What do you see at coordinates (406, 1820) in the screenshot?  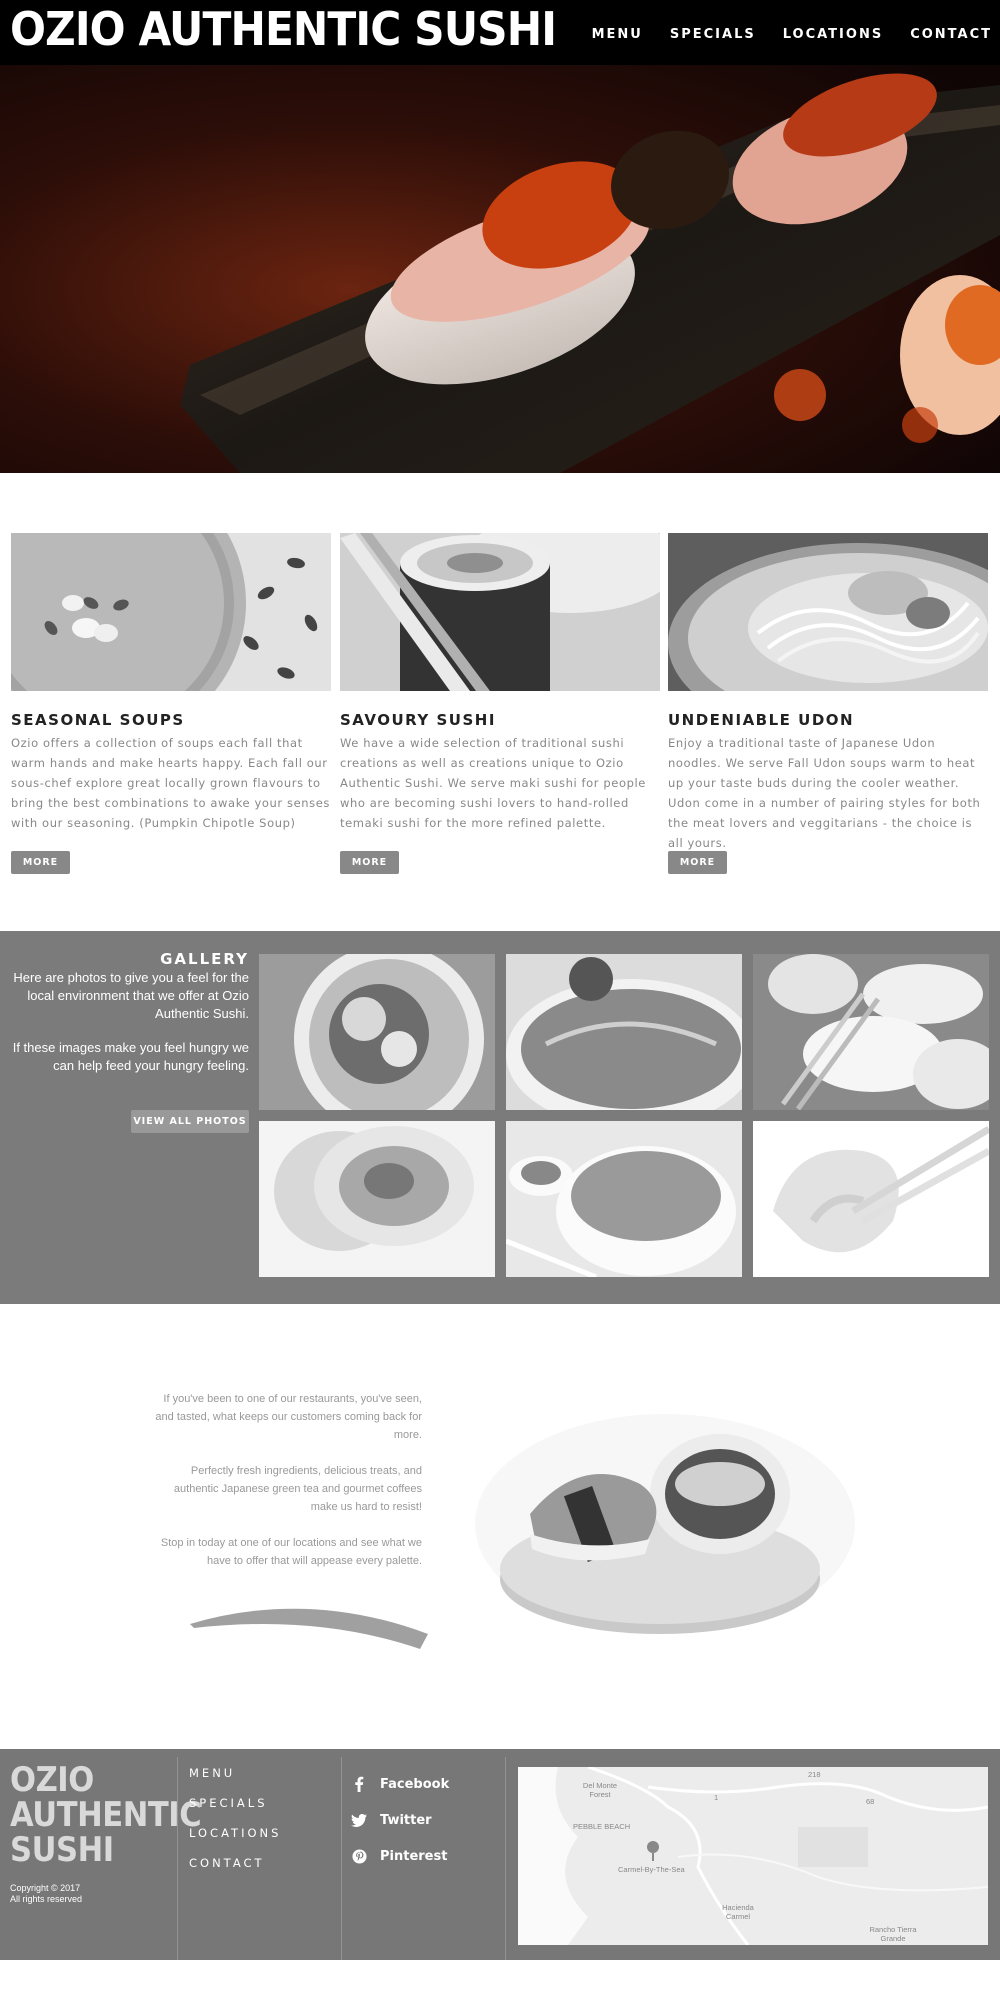 I see `twitter-label: Twitter` at bounding box center [406, 1820].